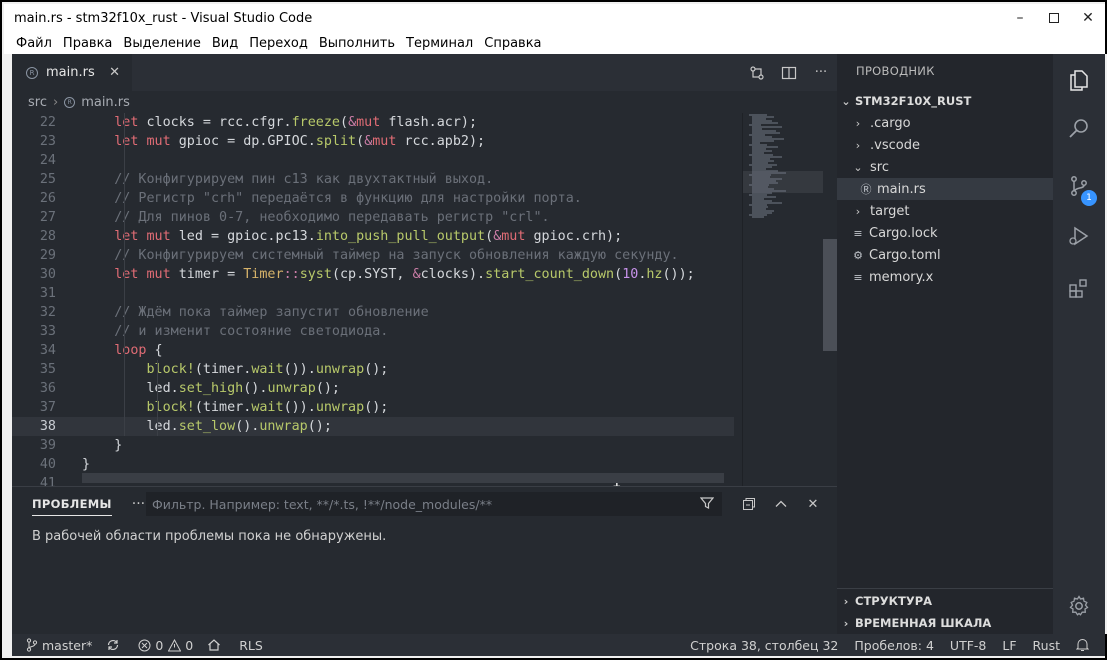 The width and height of the screenshot is (1107, 660). I want to click on tree-item-main-rs: Ⓡmain.rs, so click(945, 189).